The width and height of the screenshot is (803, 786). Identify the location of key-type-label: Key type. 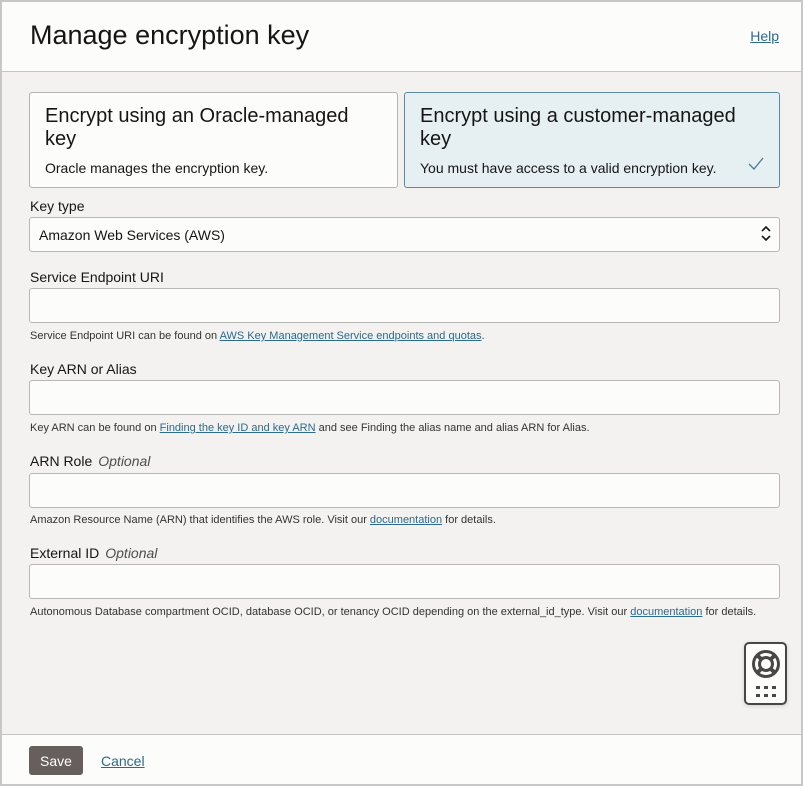
(57, 206).